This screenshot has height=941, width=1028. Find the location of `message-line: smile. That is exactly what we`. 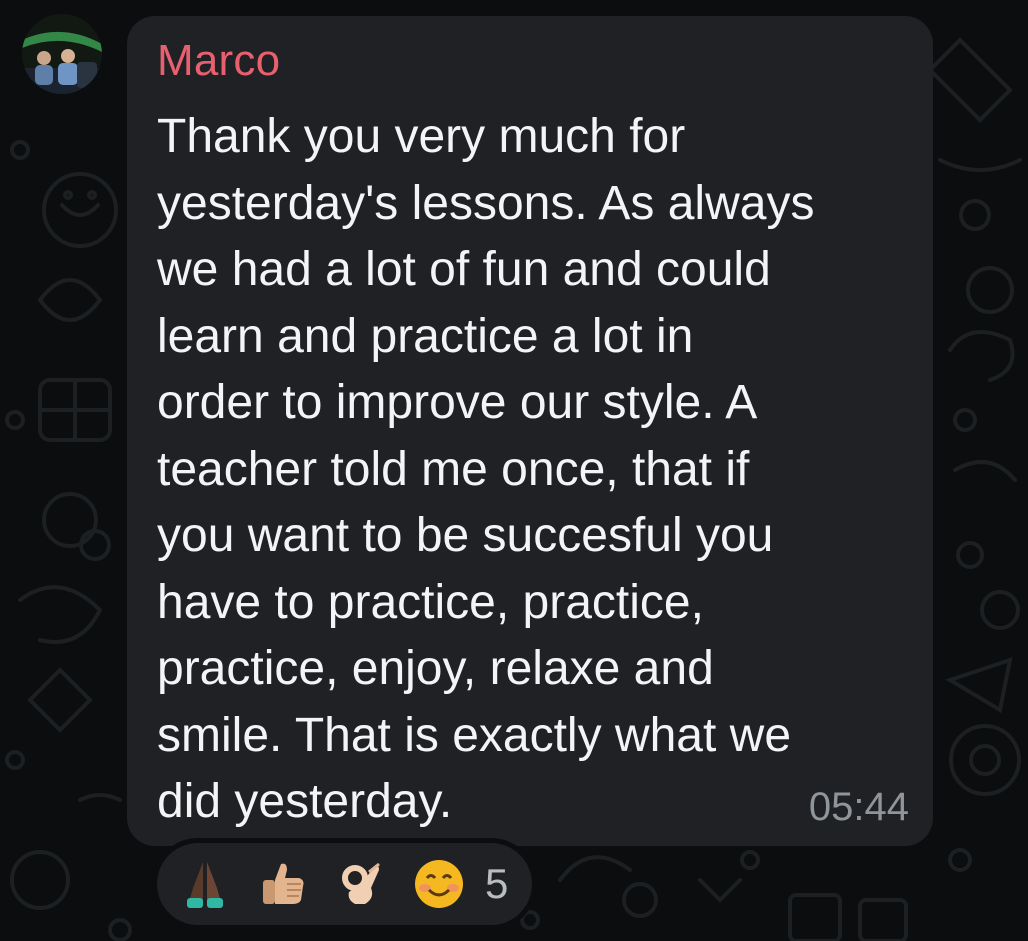

message-line: smile. That is exactly what we is located at coordinates (474, 735).